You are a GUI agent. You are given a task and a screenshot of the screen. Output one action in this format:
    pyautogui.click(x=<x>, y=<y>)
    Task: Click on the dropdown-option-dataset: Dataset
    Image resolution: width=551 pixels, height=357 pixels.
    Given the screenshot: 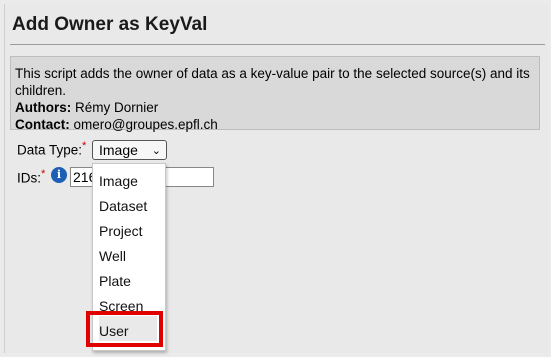 What is the action you would take?
    pyautogui.click(x=123, y=206)
    